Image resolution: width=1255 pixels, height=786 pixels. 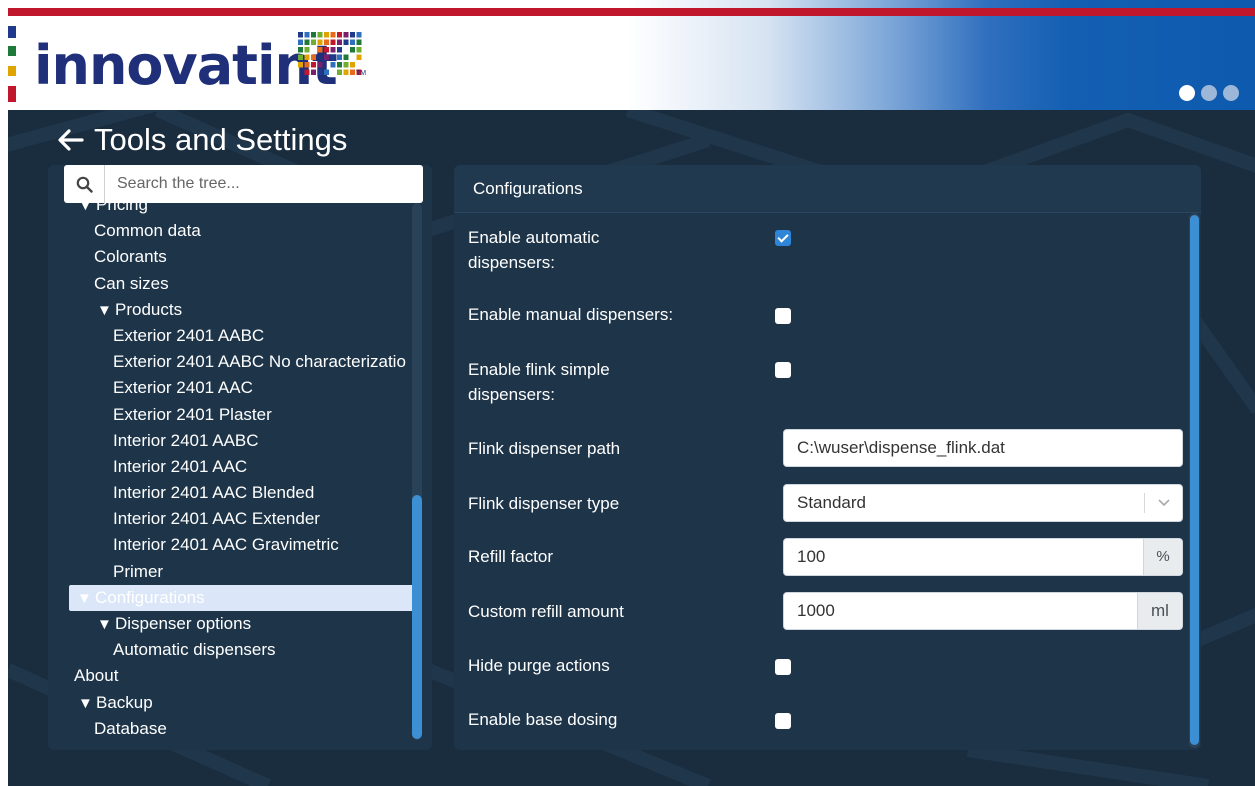 I want to click on tree-item-label: Products, so click(x=149, y=309).